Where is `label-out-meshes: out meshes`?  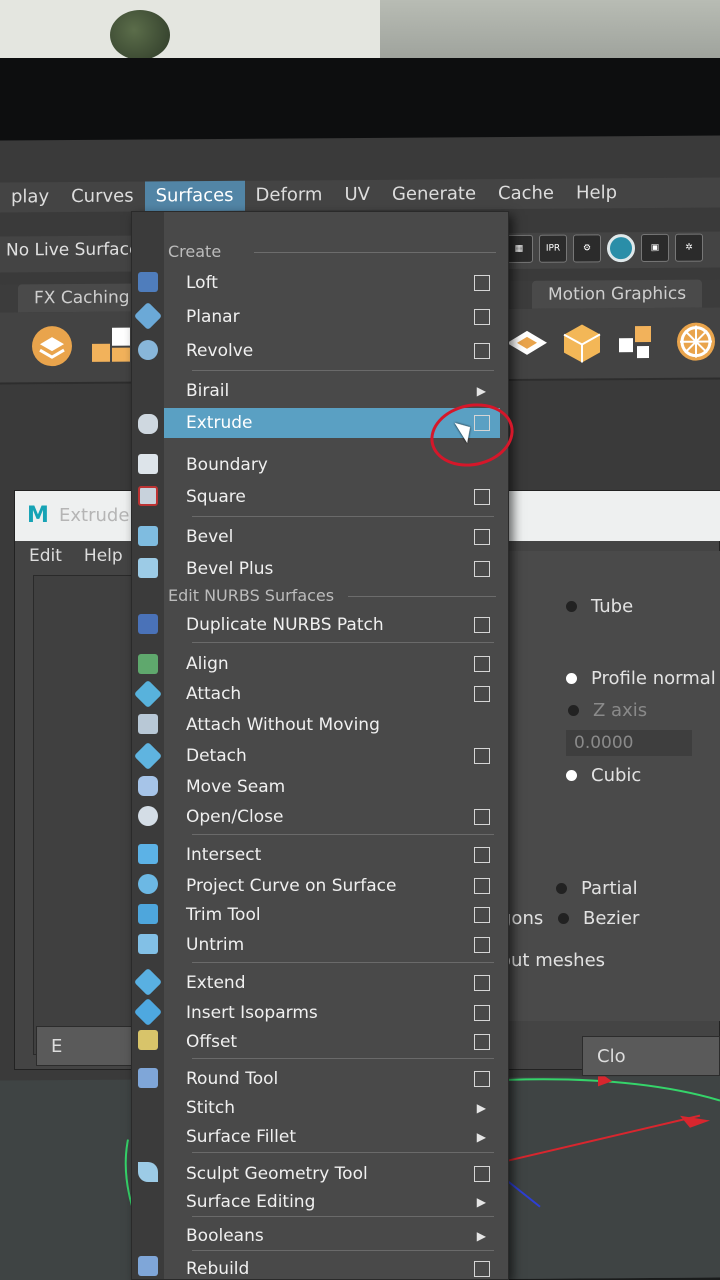 label-out-meshes: out meshes is located at coordinates (553, 960).